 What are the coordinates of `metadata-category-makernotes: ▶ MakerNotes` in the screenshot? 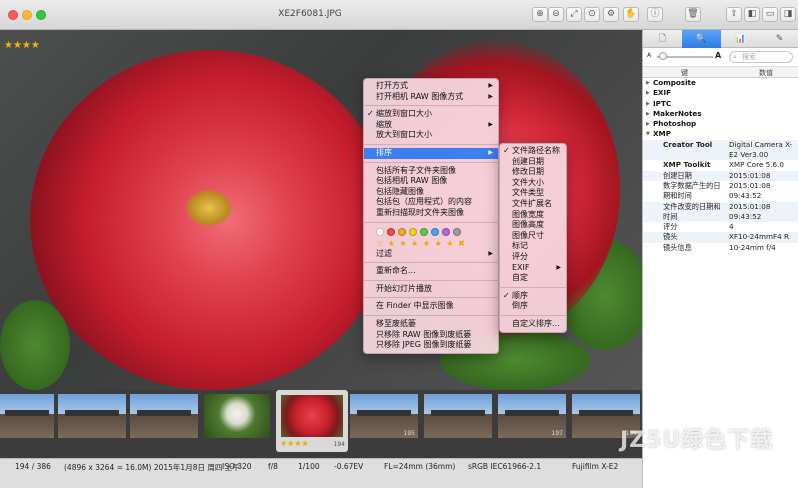 It's located at (720, 114).